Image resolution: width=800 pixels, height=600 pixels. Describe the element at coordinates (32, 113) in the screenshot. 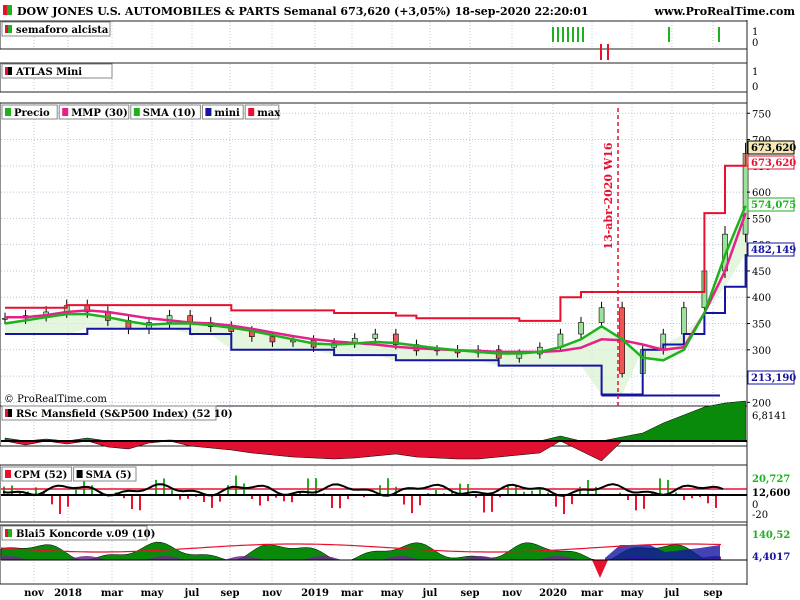

I see `legend-label-0: Precio` at that location.